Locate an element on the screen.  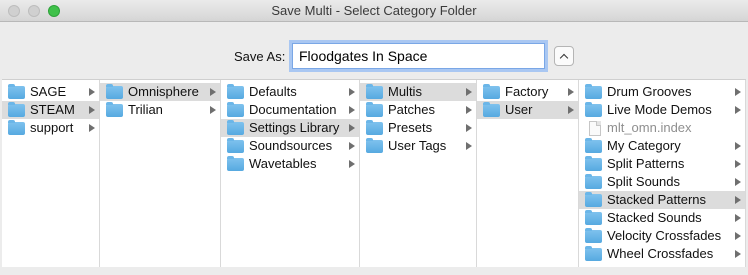
browser-item: Wheel Crossfades is located at coordinates (662, 254).